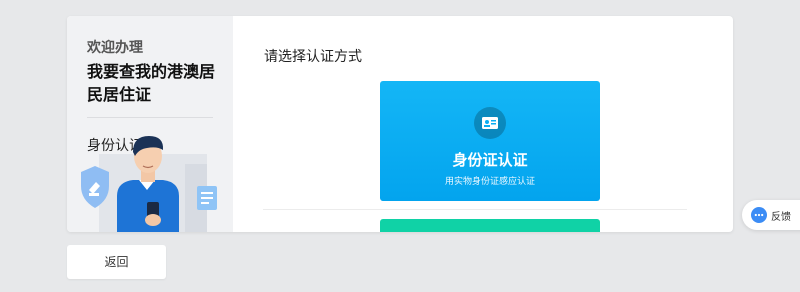  I want to click on option-subtitle: 用实物身份证感应认证, so click(489, 182).